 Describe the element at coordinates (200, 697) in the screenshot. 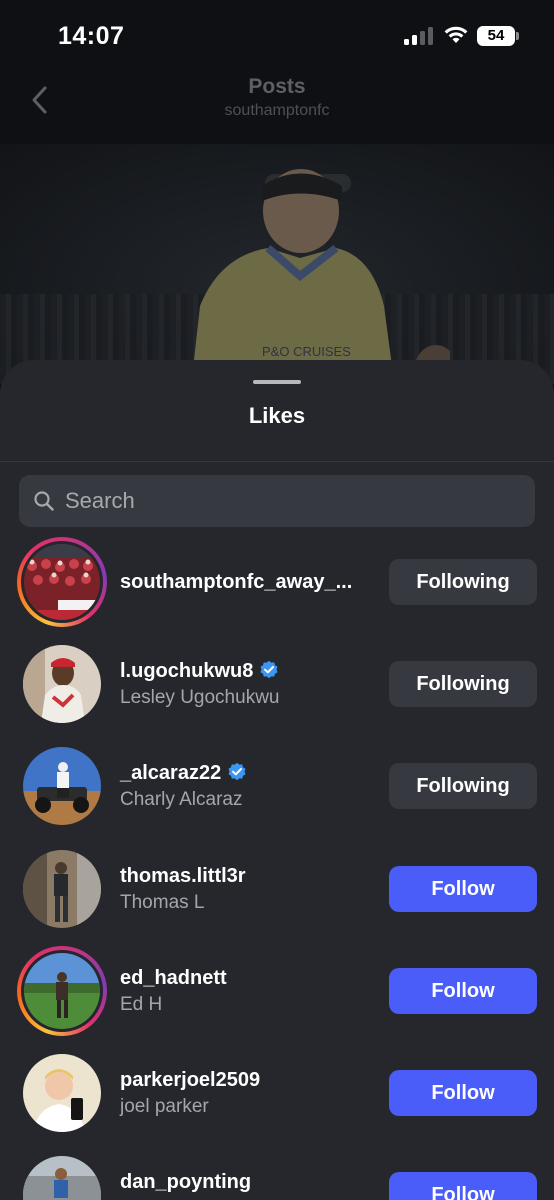

I see `full-name: Lesley Ugochukwu` at that location.